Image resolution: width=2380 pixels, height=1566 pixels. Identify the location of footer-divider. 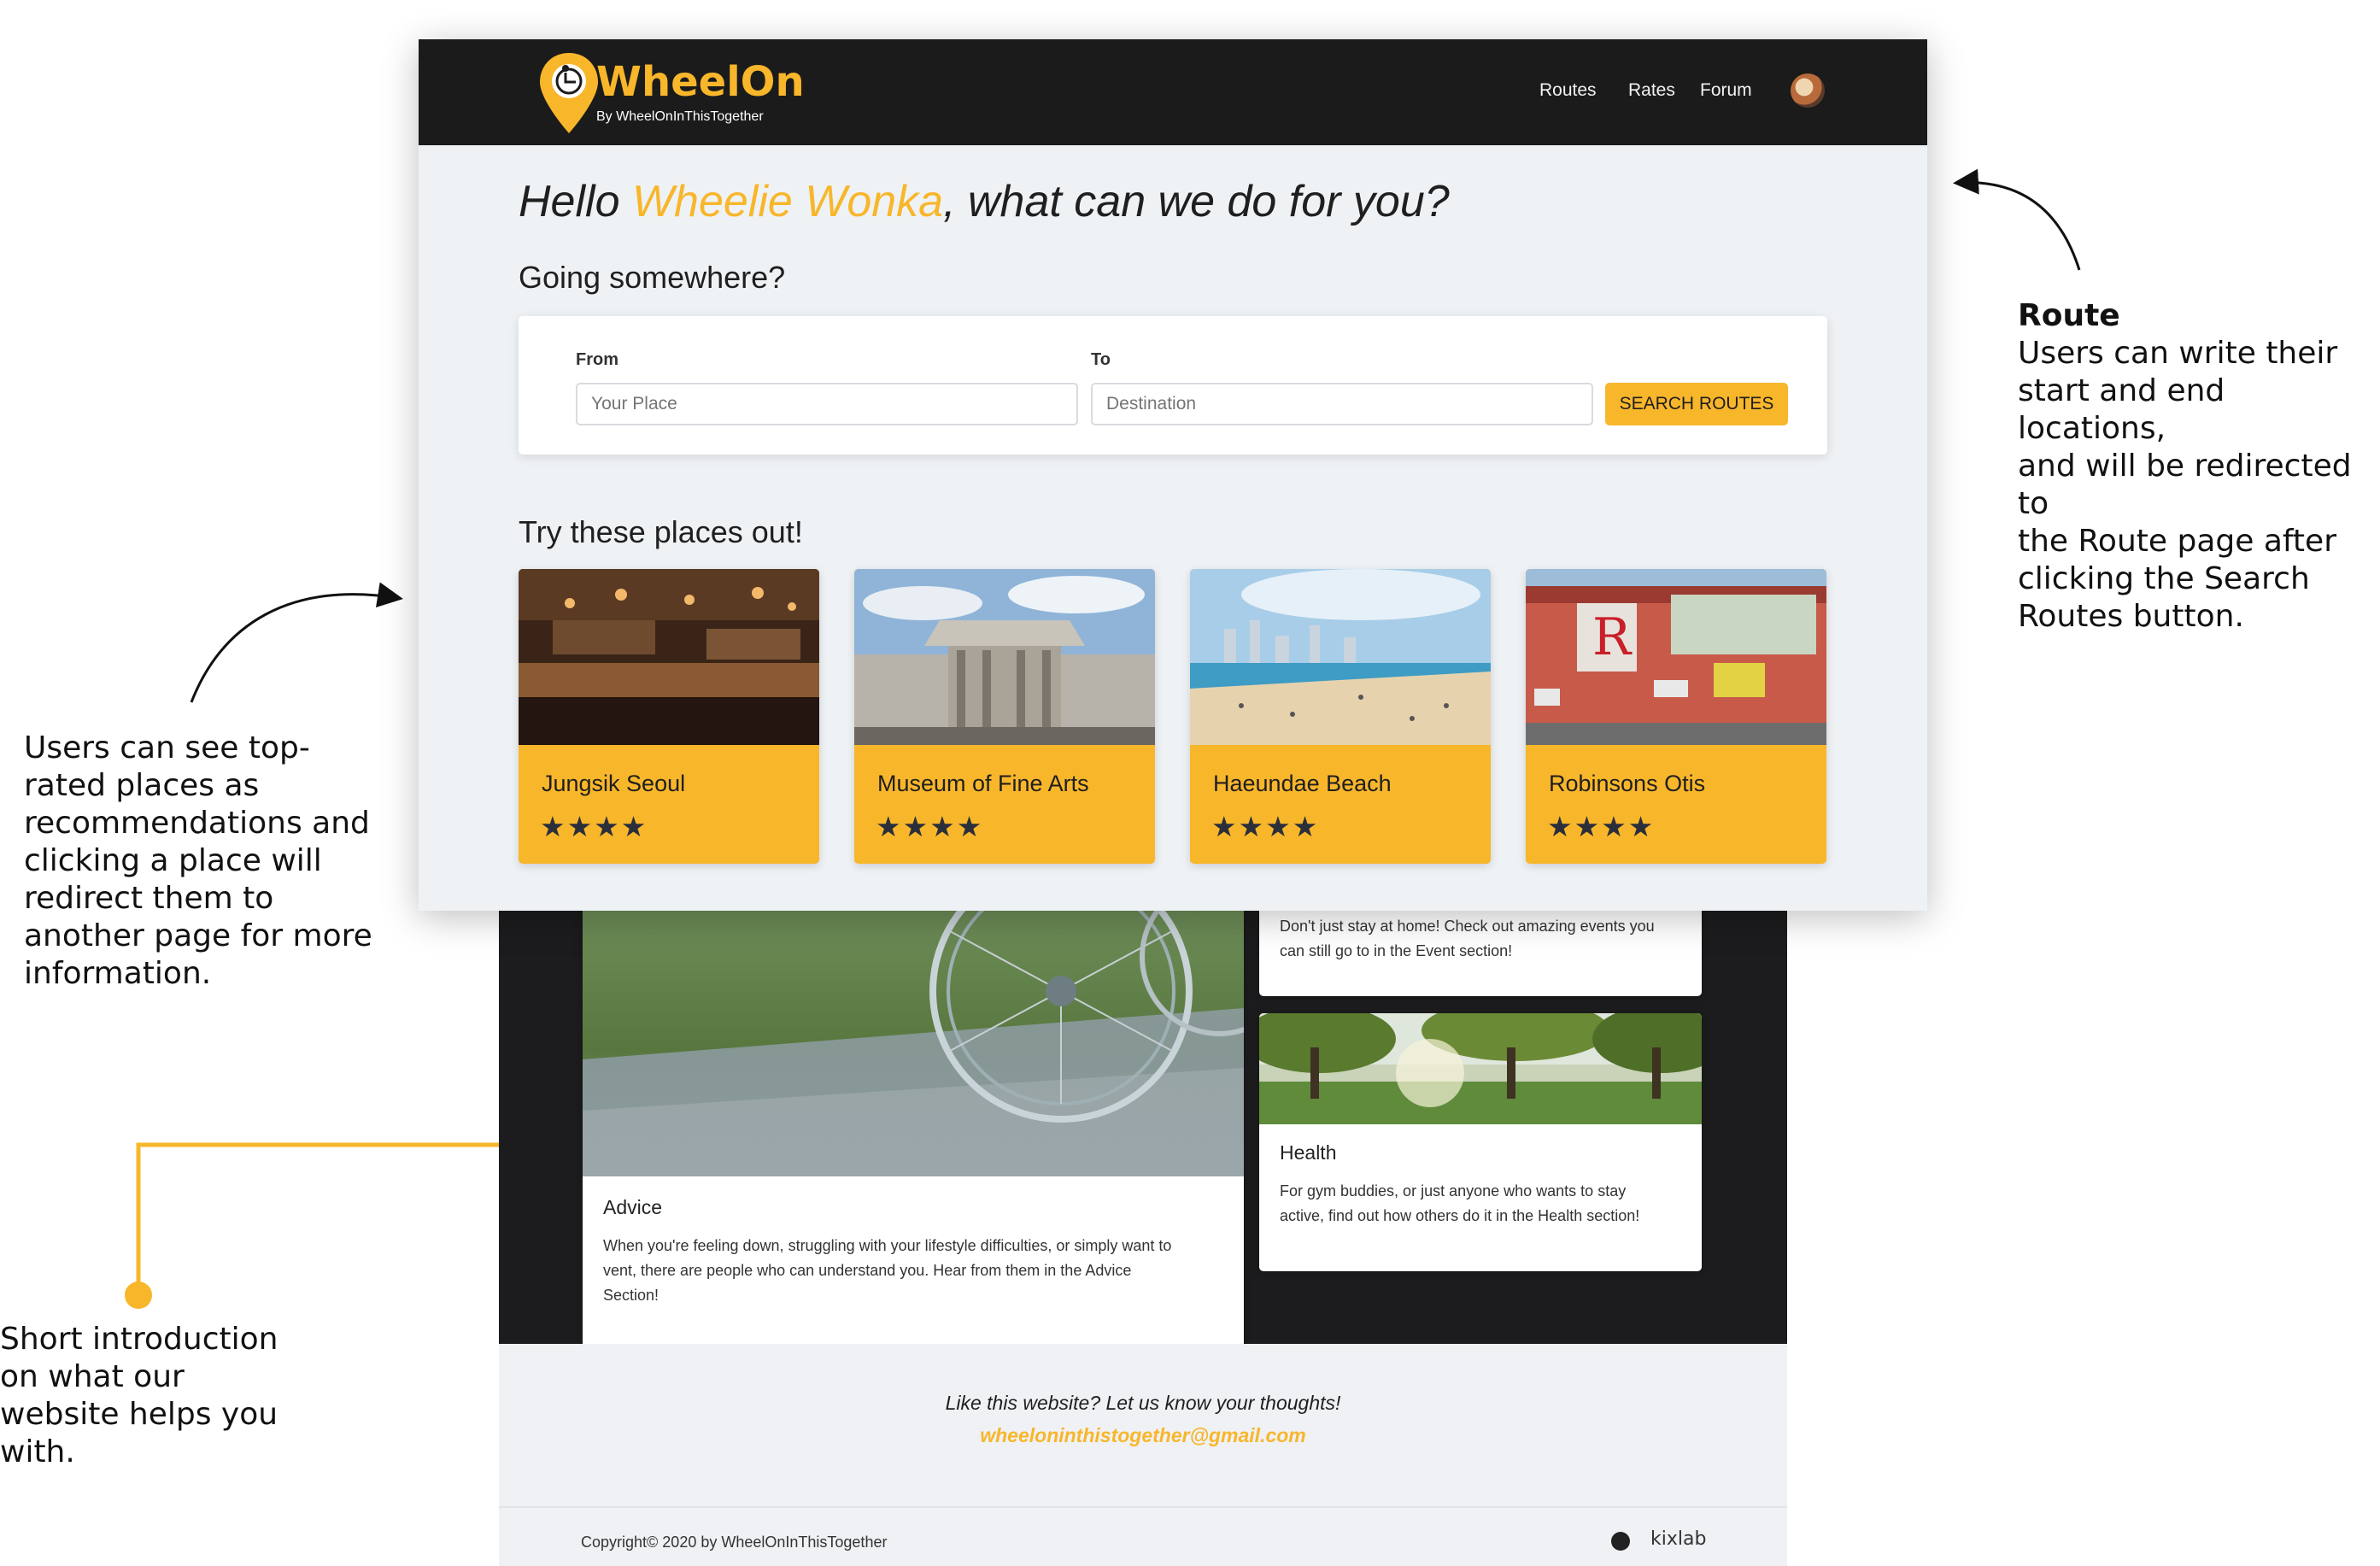
(1143, 1507).